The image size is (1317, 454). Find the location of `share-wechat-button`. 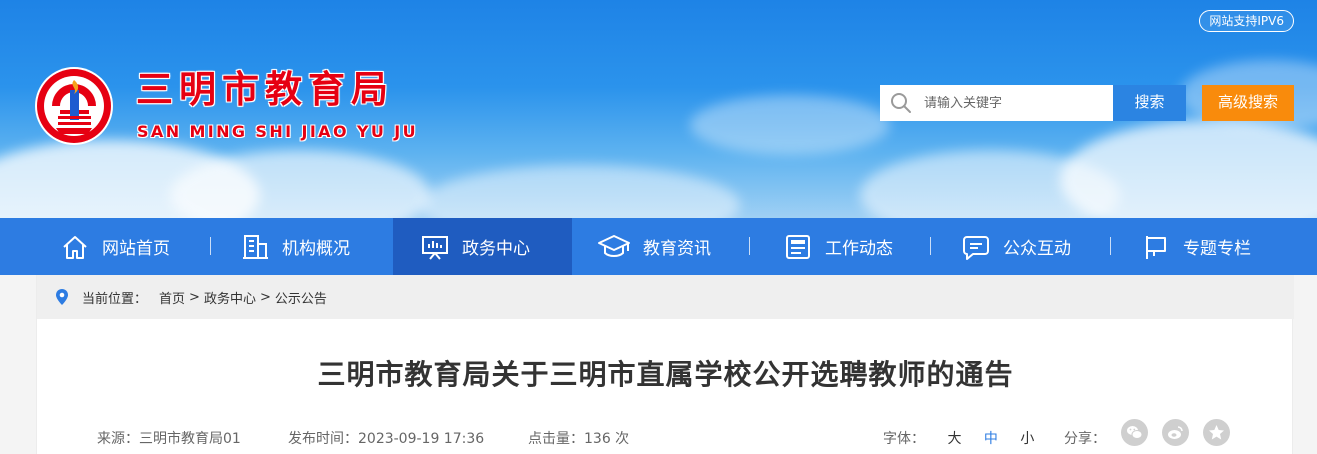

share-wechat-button is located at coordinates (1134, 432).